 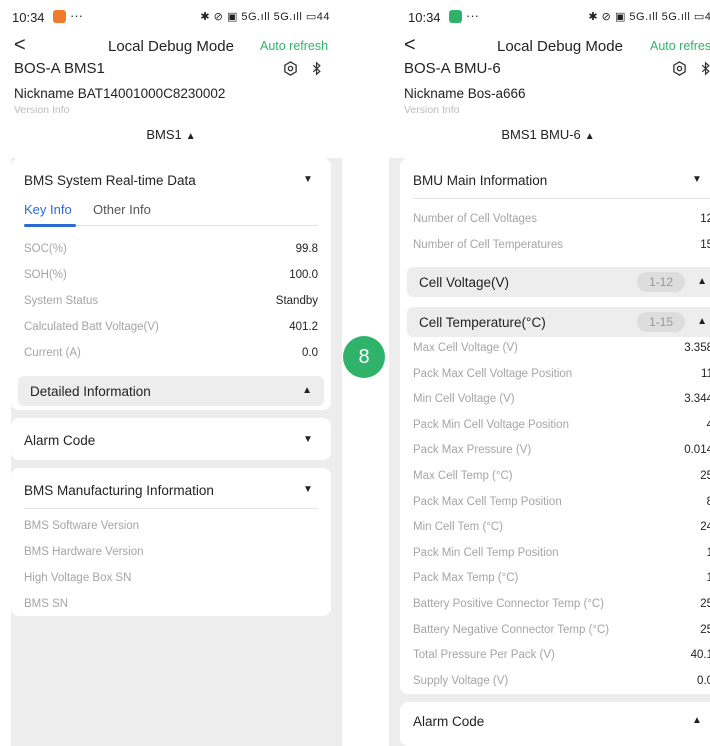 What do you see at coordinates (555, 724) in the screenshot?
I see `alarm-code-card: Alarm Code ▲` at bounding box center [555, 724].